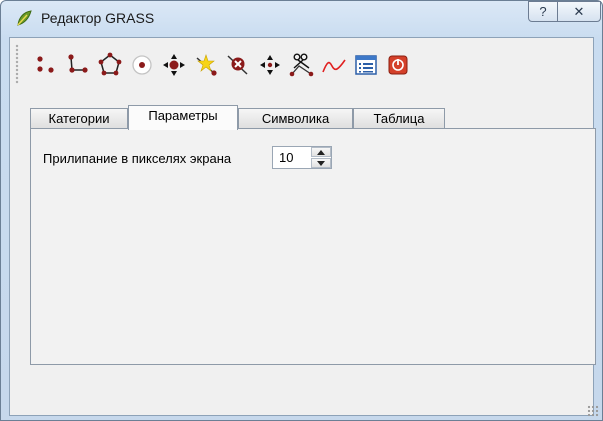  Describe the element at coordinates (110, 65) in the screenshot. I see `new-boundary-icon` at that location.